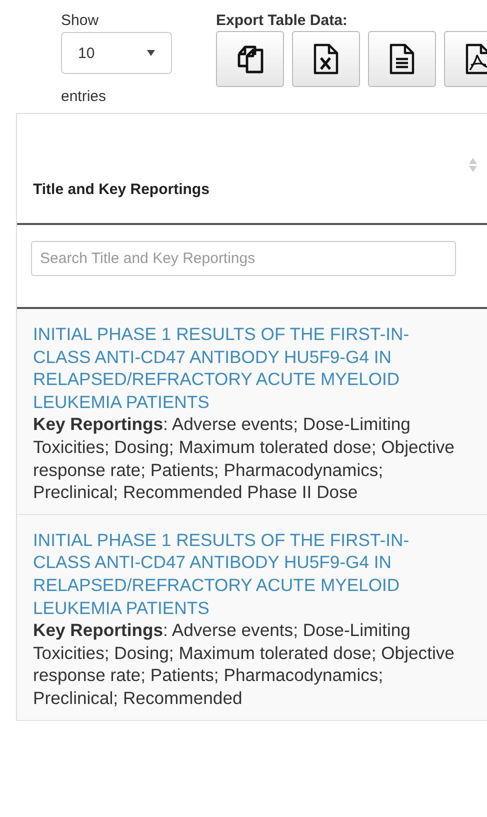 The image size is (487, 817). What do you see at coordinates (80, 20) in the screenshot?
I see `show-label: Show` at bounding box center [80, 20].